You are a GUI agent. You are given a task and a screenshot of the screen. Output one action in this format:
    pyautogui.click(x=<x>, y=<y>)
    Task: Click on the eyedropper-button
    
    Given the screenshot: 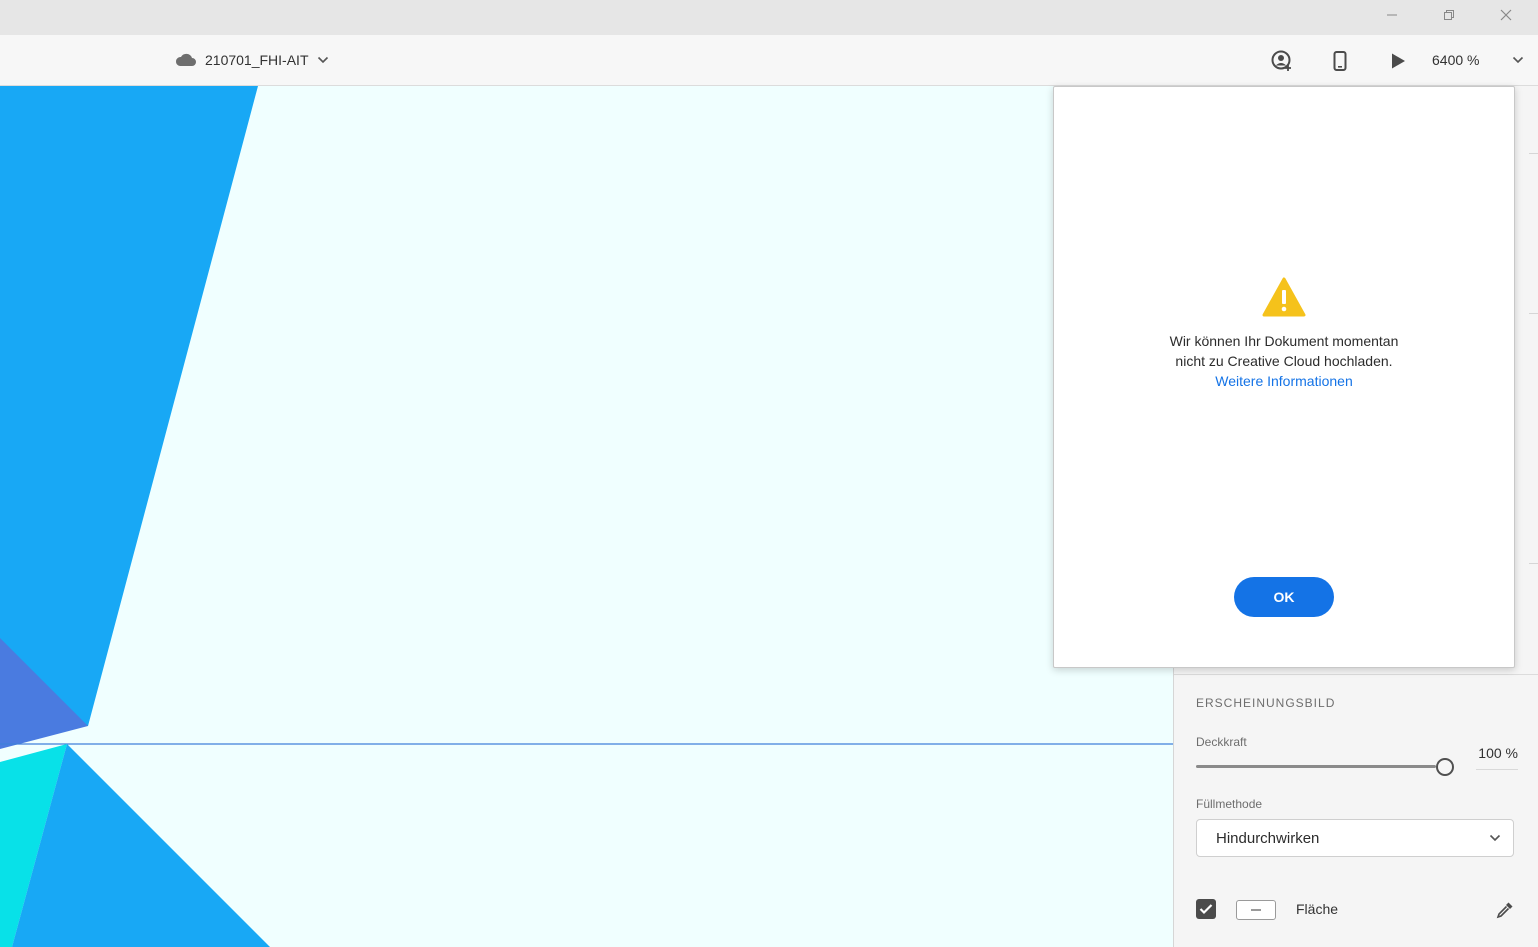 What is the action you would take?
    pyautogui.click(x=1505, y=910)
    